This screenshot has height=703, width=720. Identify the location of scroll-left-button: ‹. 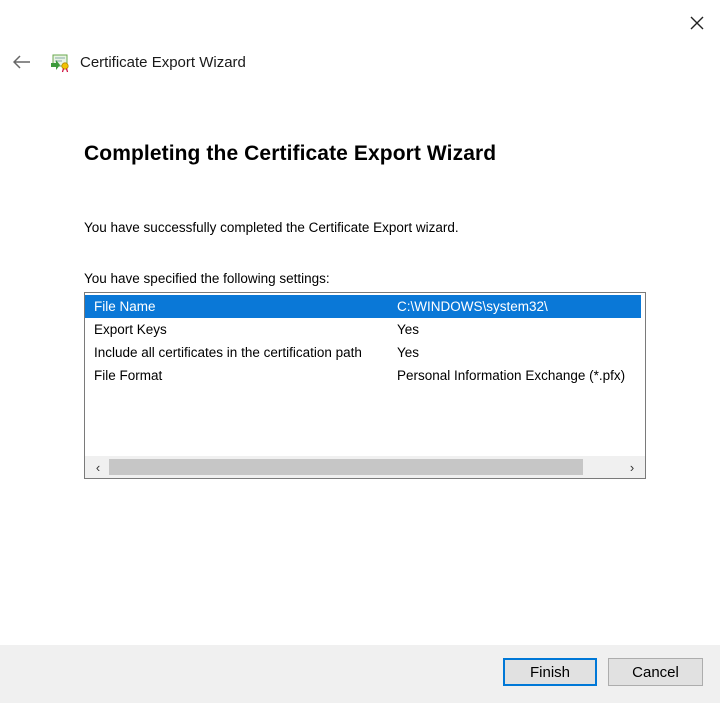
(98, 467).